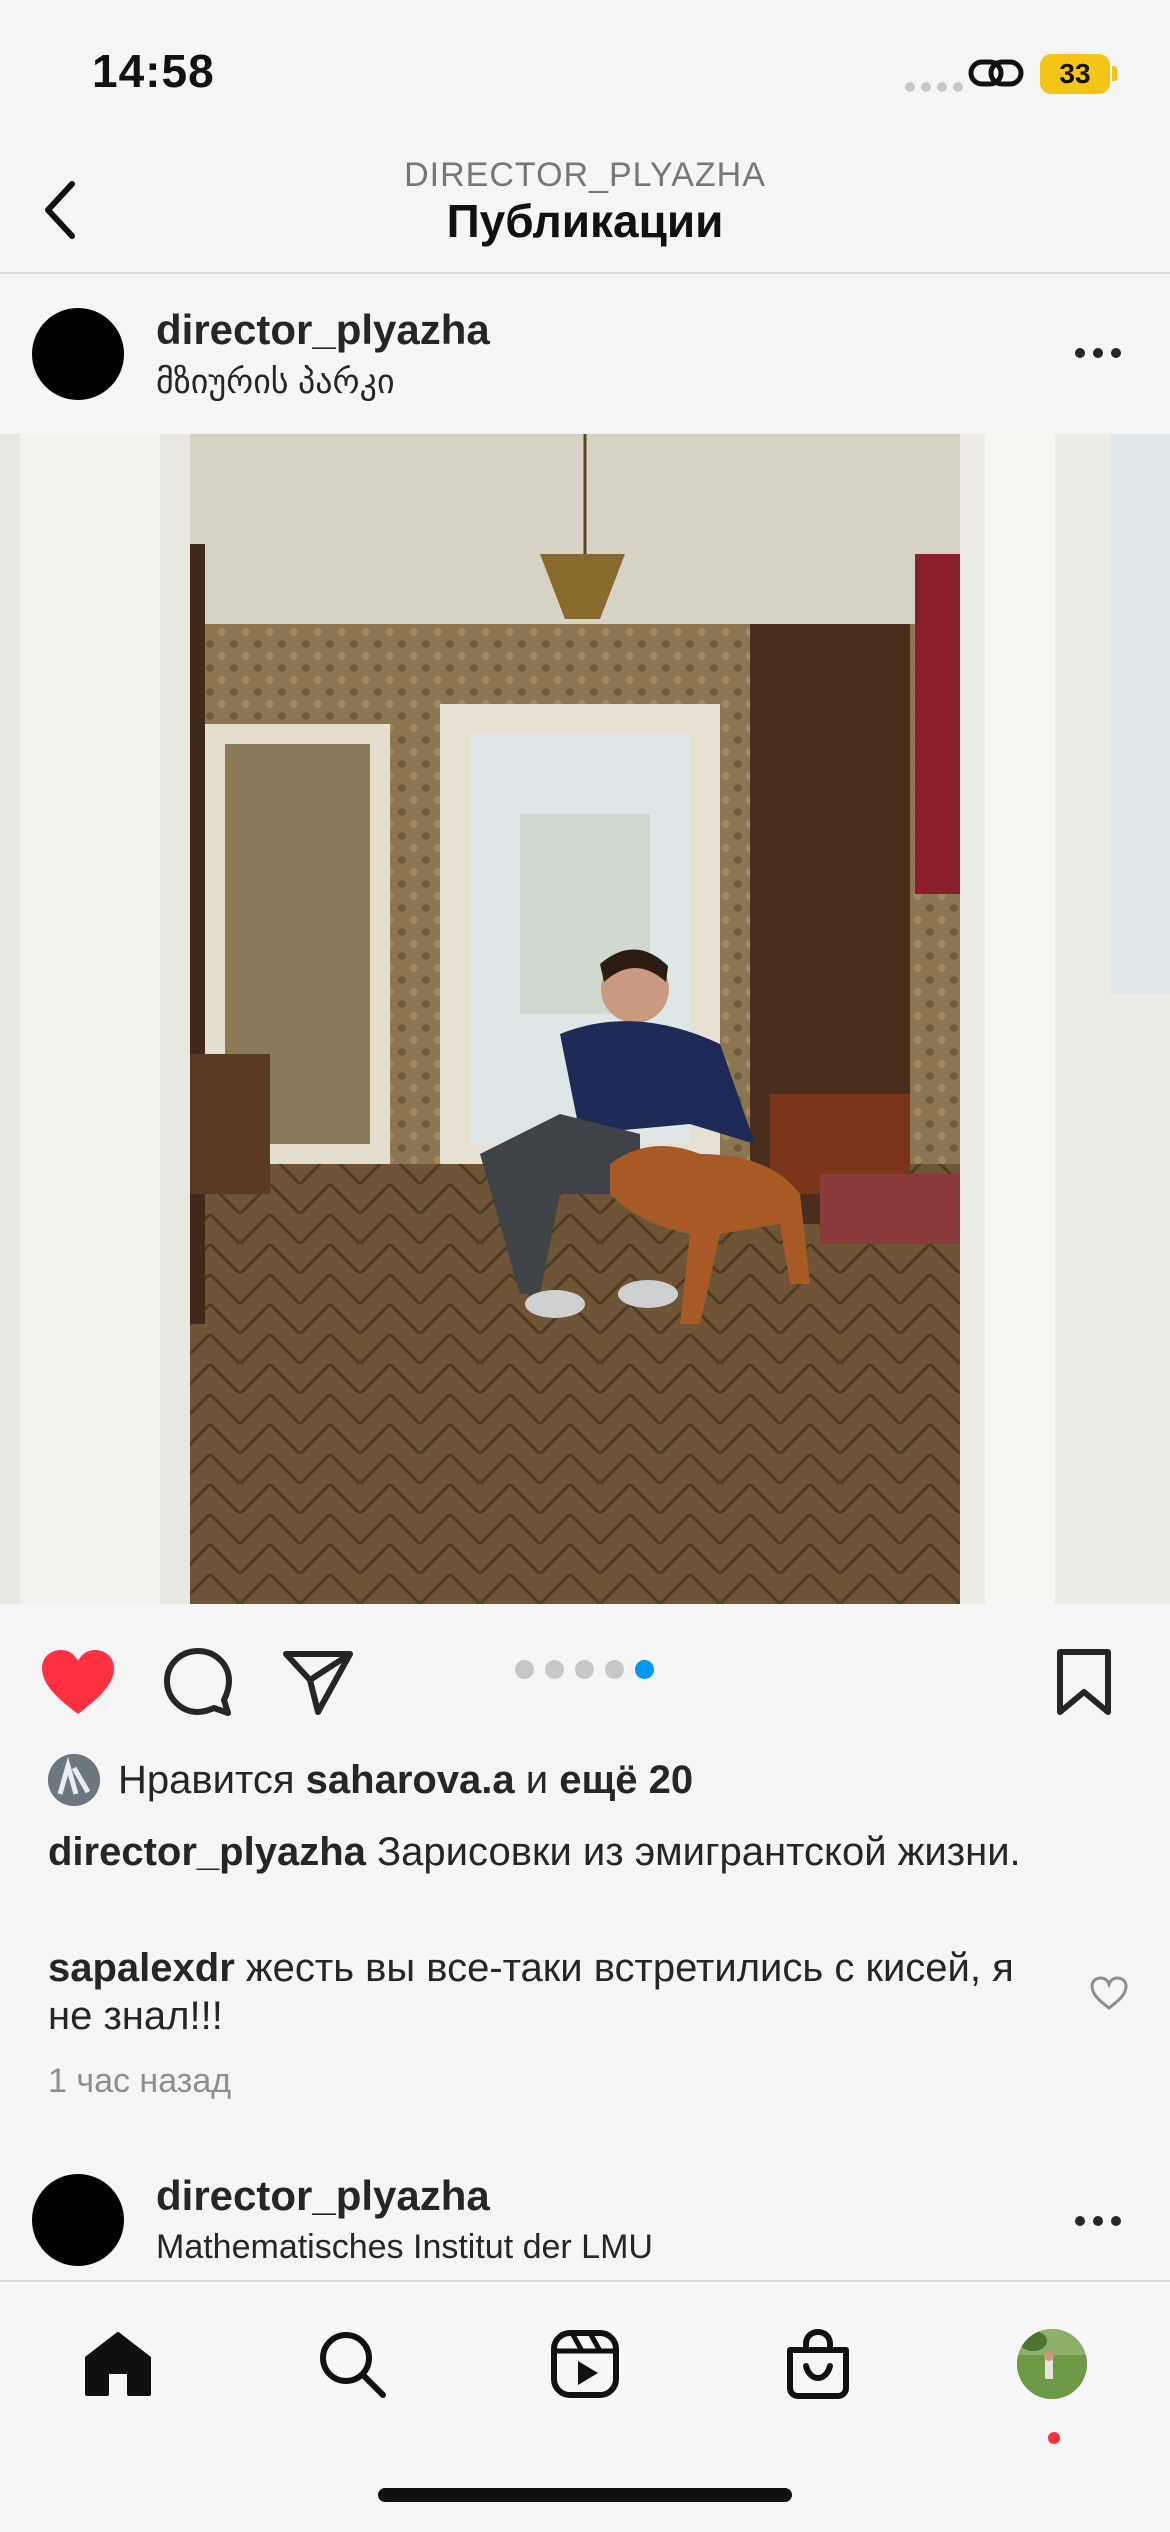  I want to click on status-time: 14:58, so click(153, 71).